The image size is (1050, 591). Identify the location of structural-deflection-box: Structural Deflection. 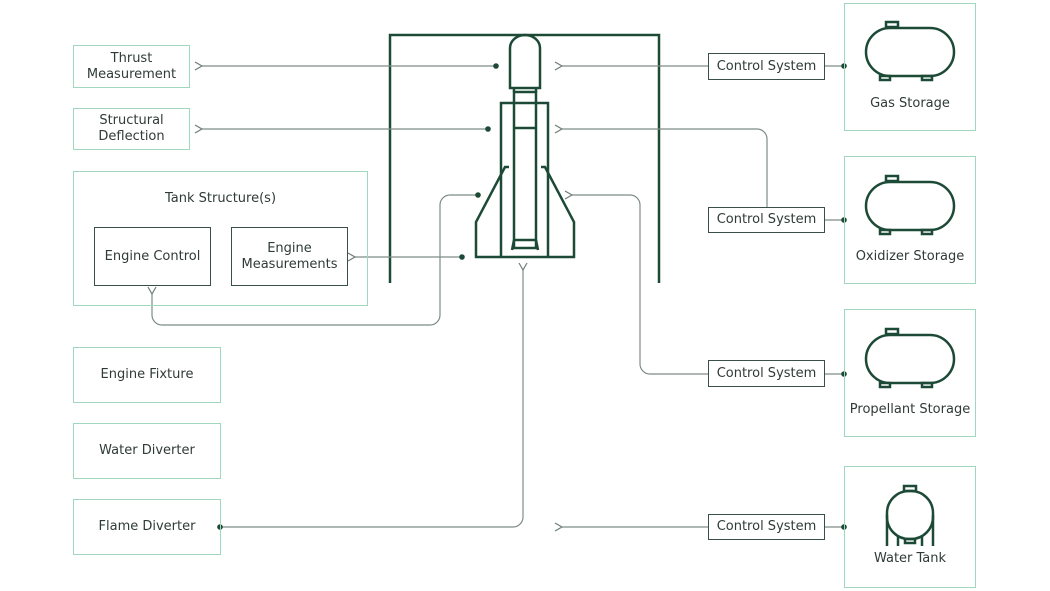
(131, 129).